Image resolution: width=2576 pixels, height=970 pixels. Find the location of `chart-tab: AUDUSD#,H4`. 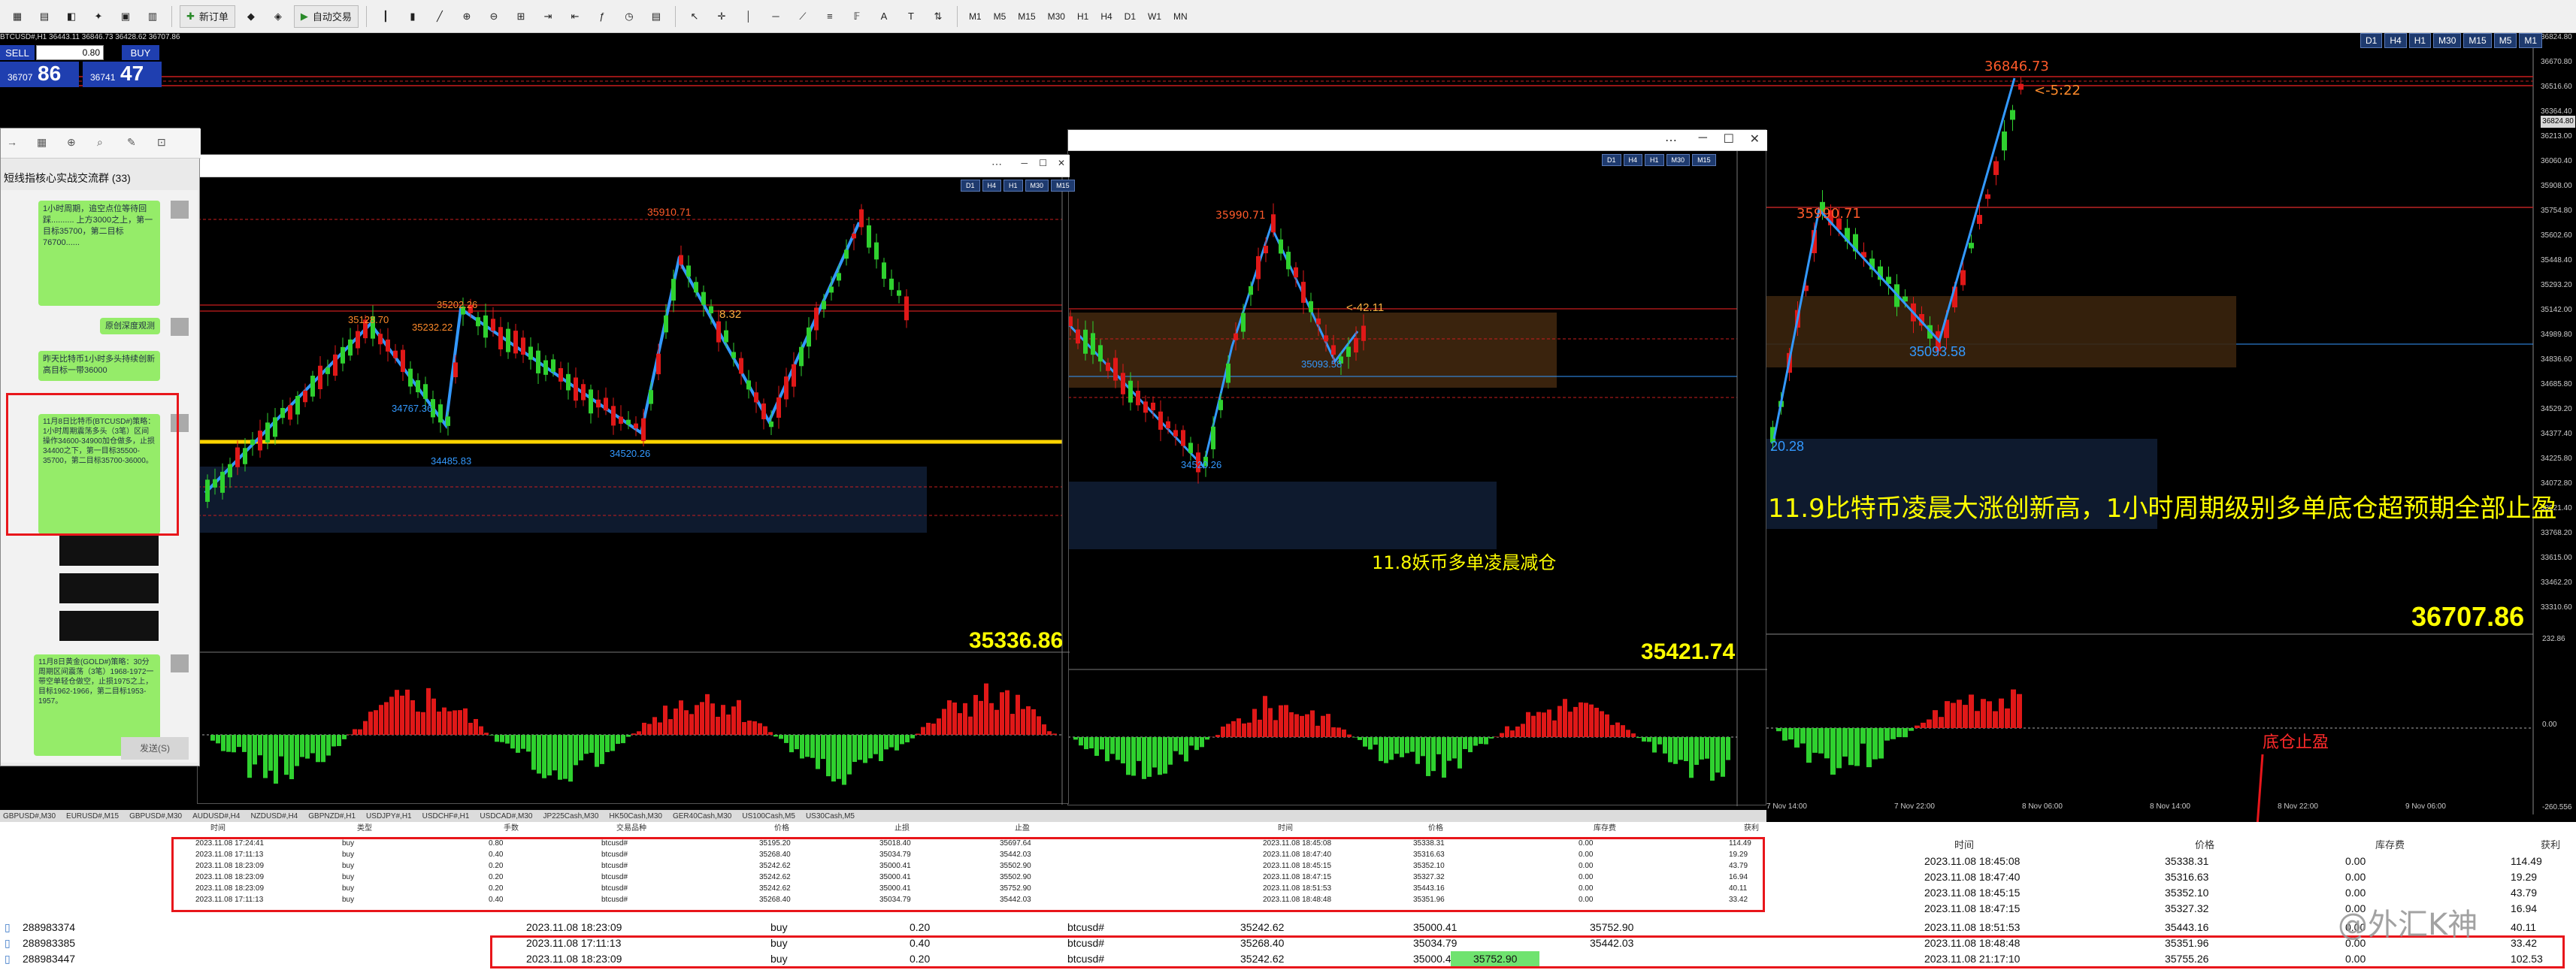

chart-tab: AUDUSD#,H4 is located at coordinates (216, 816).